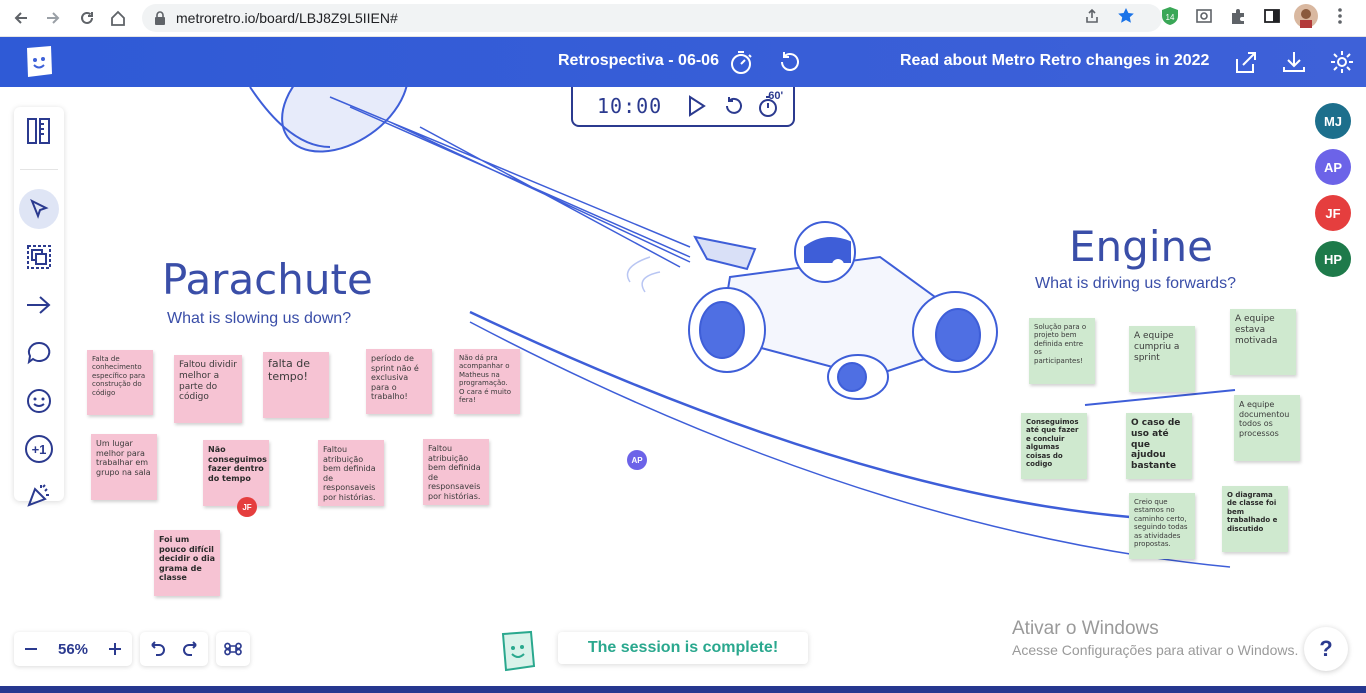  I want to click on home-icon, so click(118, 18).